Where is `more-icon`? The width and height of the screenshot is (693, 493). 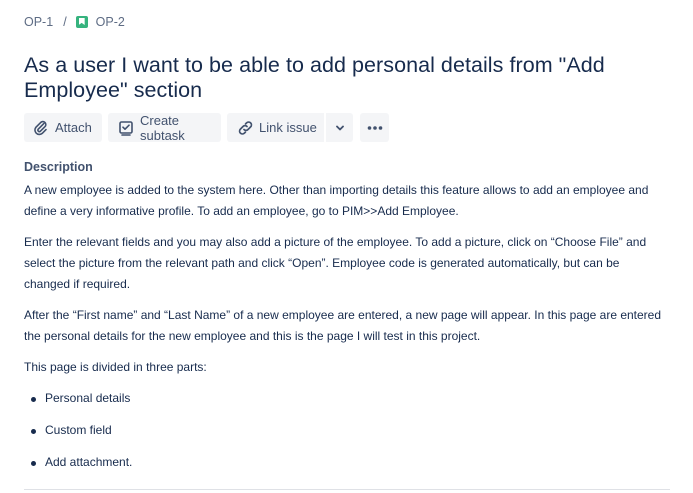 more-icon is located at coordinates (375, 128).